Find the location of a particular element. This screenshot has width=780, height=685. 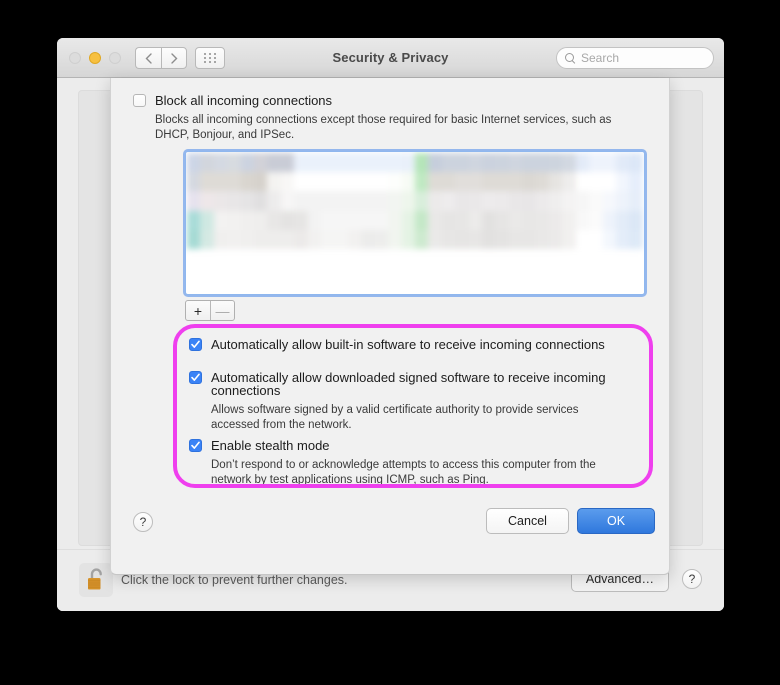

search-icon is located at coordinates (570, 58).